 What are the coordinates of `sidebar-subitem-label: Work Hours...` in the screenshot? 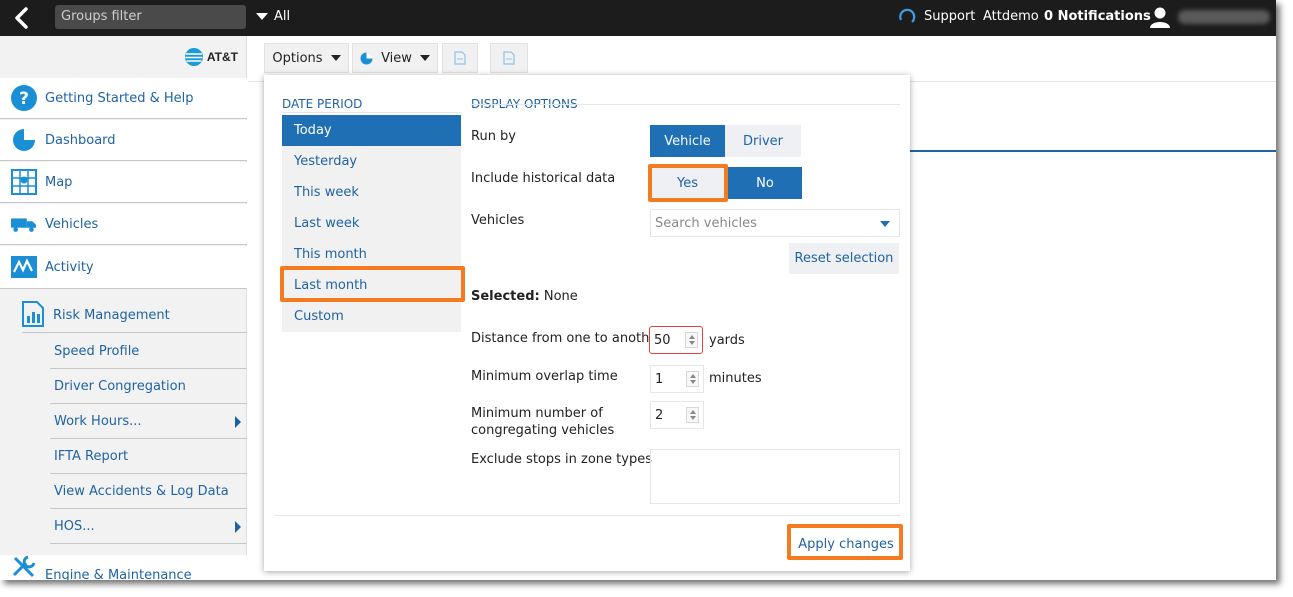 It's located at (98, 421).